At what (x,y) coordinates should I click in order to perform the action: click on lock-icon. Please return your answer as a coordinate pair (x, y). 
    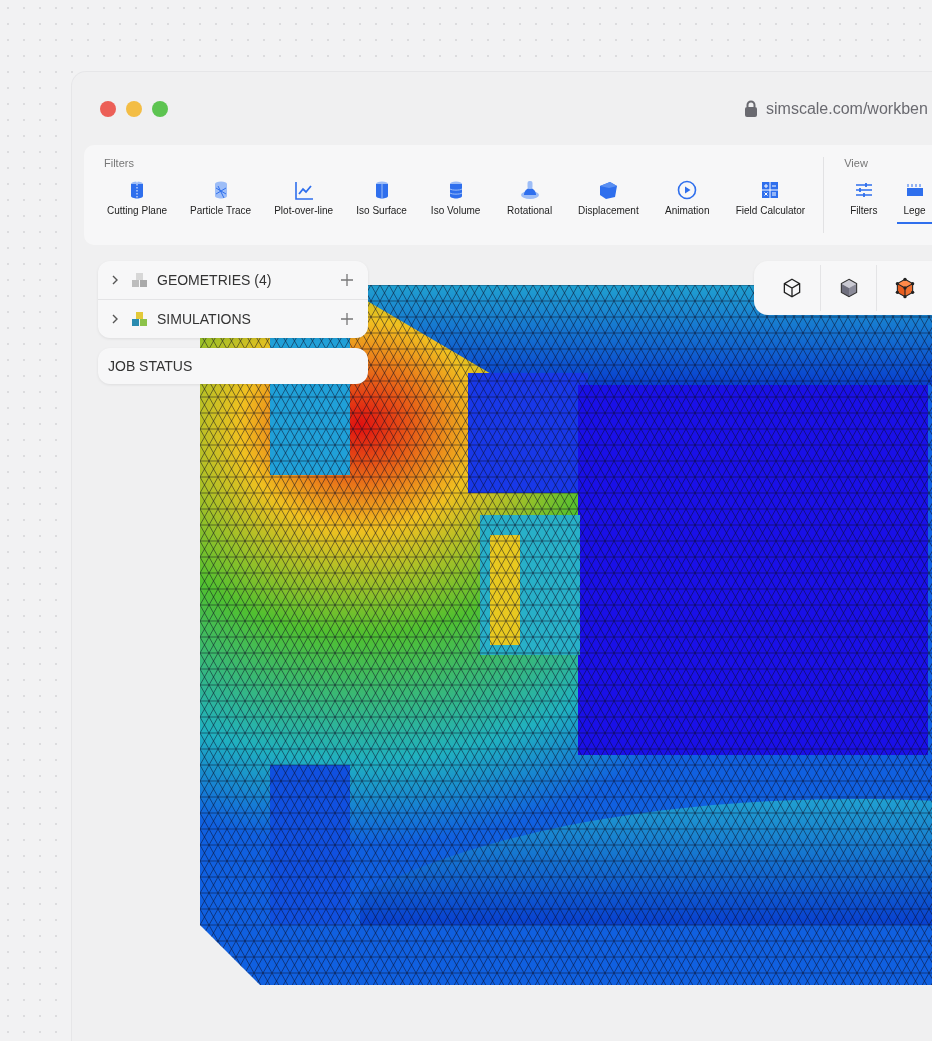
    Looking at the image, I should click on (751, 108).